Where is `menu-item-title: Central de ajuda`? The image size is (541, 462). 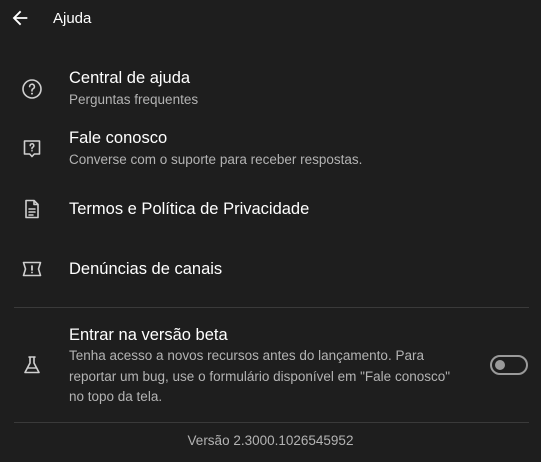
menu-item-title: Central de ajuda is located at coordinates (130, 78).